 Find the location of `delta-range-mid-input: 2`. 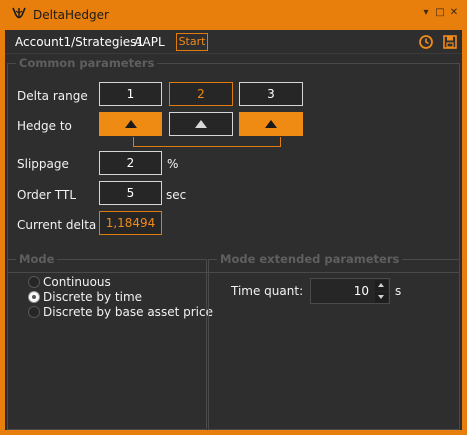

delta-range-mid-input: 2 is located at coordinates (201, 94).